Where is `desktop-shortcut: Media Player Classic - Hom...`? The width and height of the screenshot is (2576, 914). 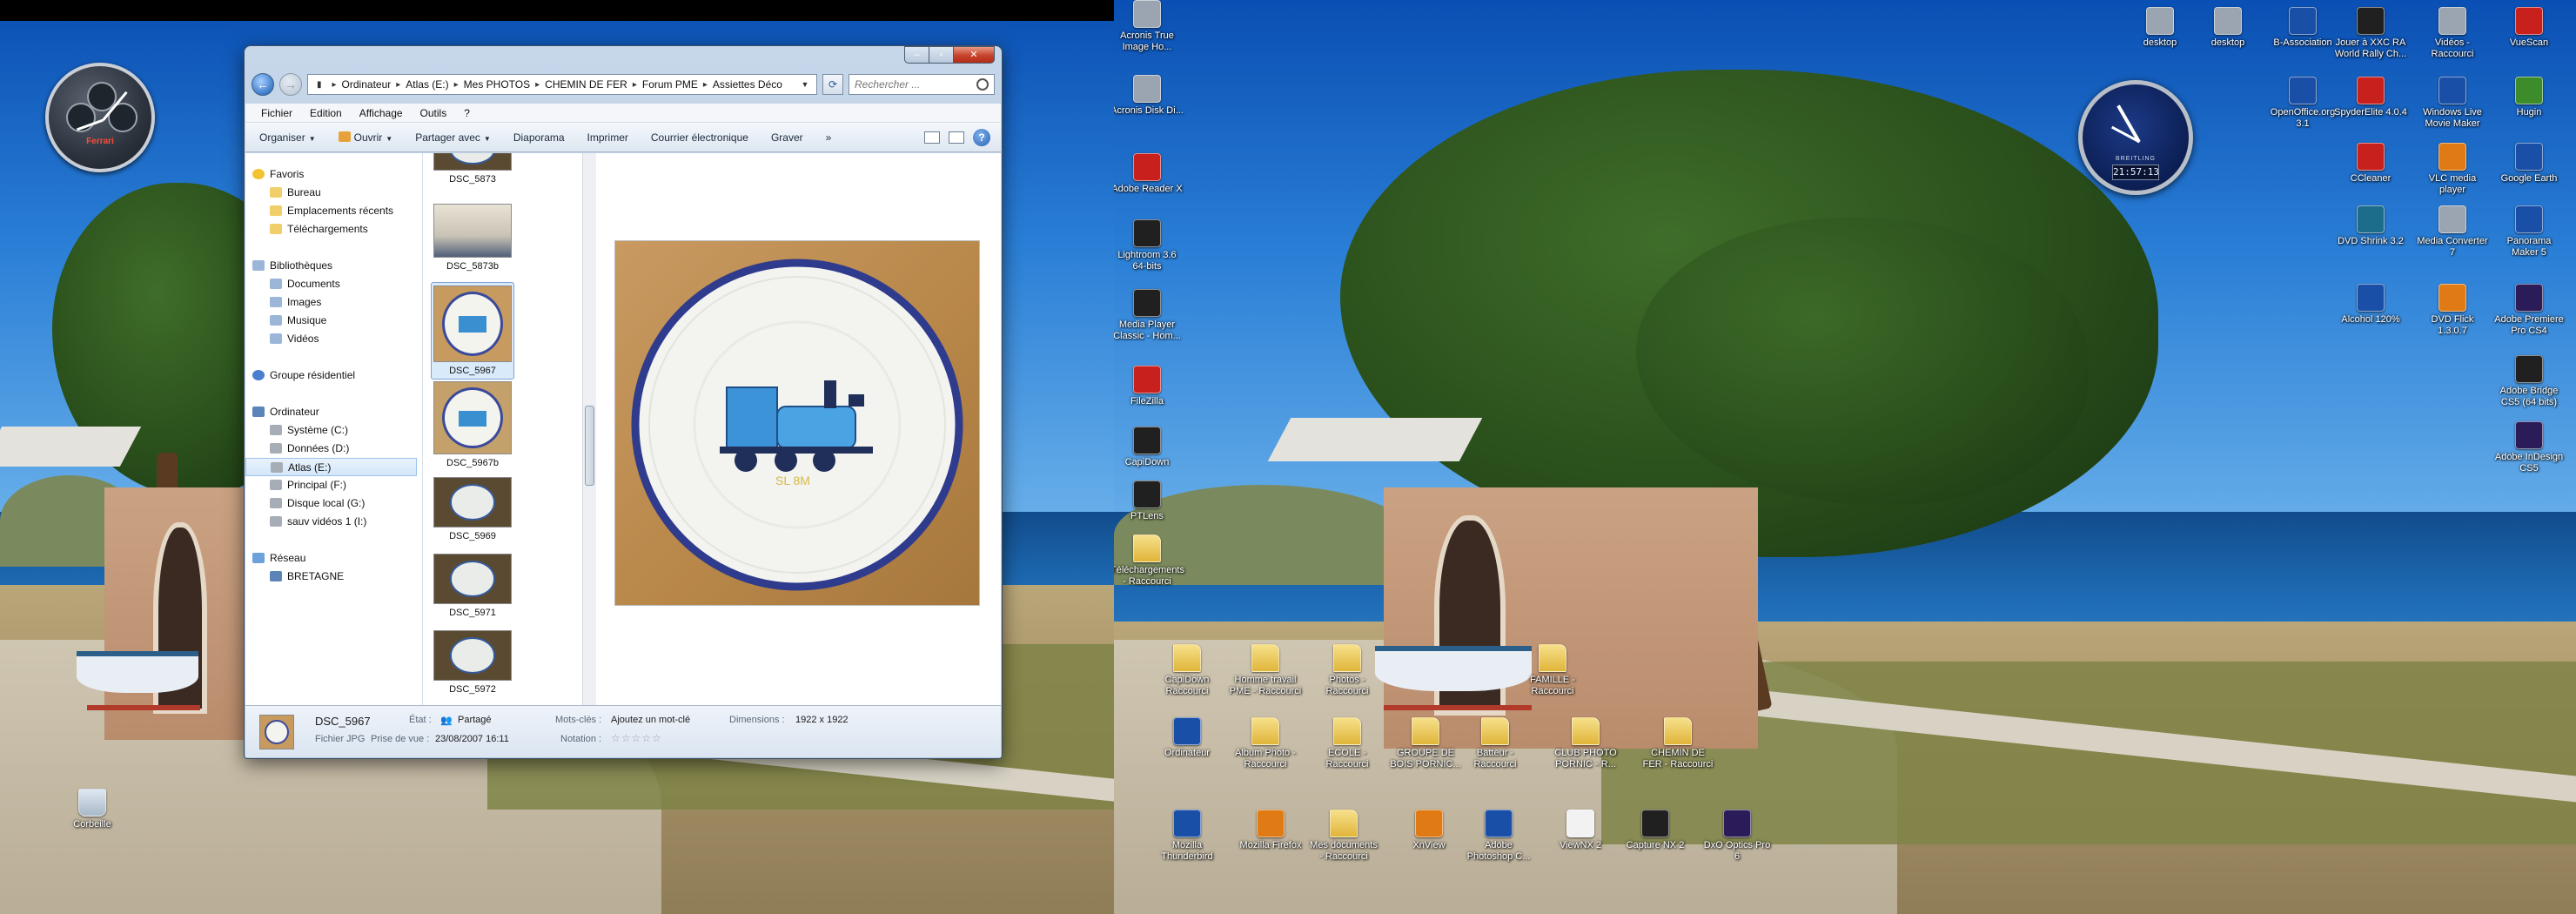
desktop-shortcut: Media Player Classic - Hom... is located at coordinates (1149, 315).